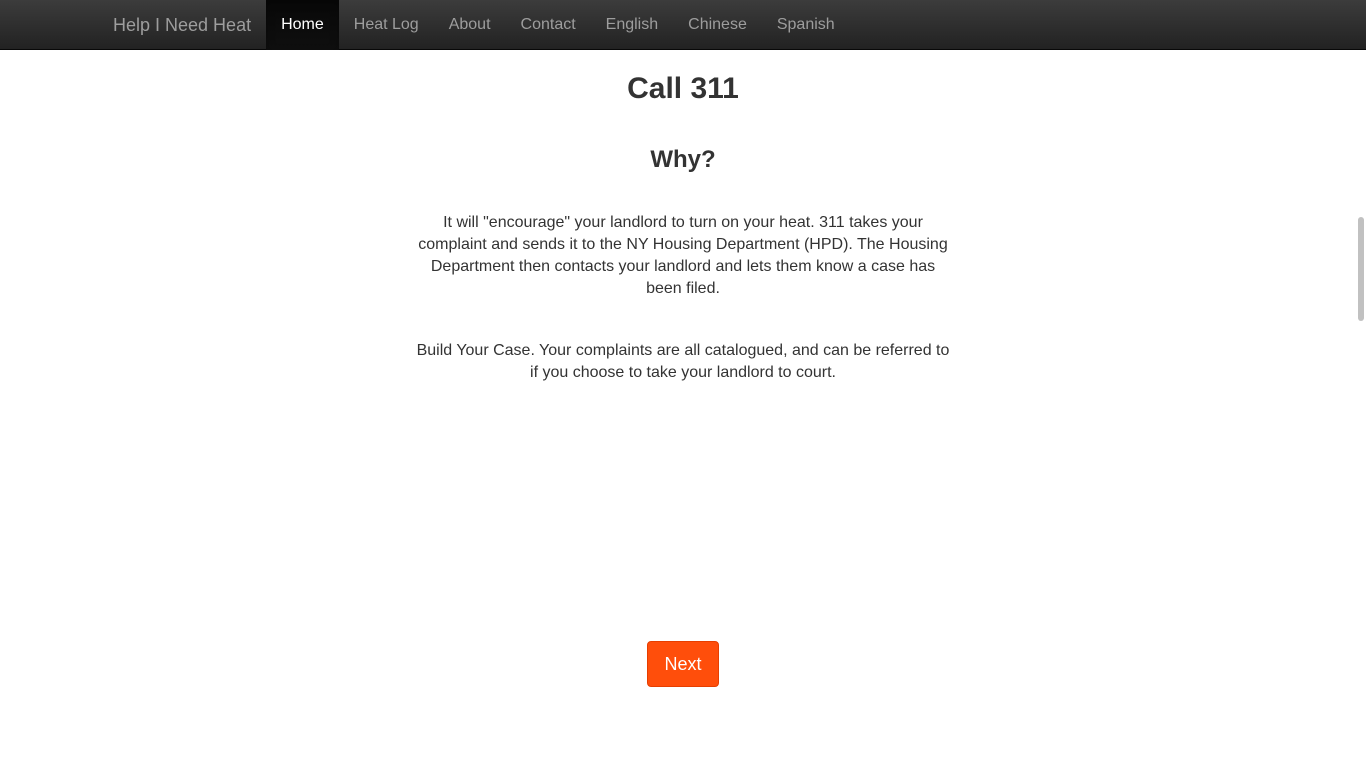  What do you see at coordinates (1361, 269) in the screenshot?
I see `scrollbar-thumb` at bounding box center [1361, 269].